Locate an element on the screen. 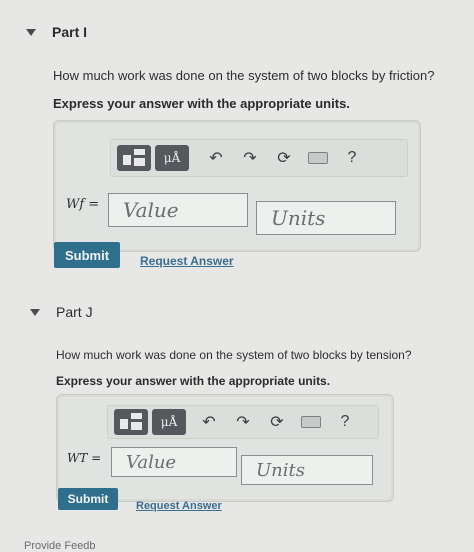  variable-label: Wf = is located at coordinates (83, 204).